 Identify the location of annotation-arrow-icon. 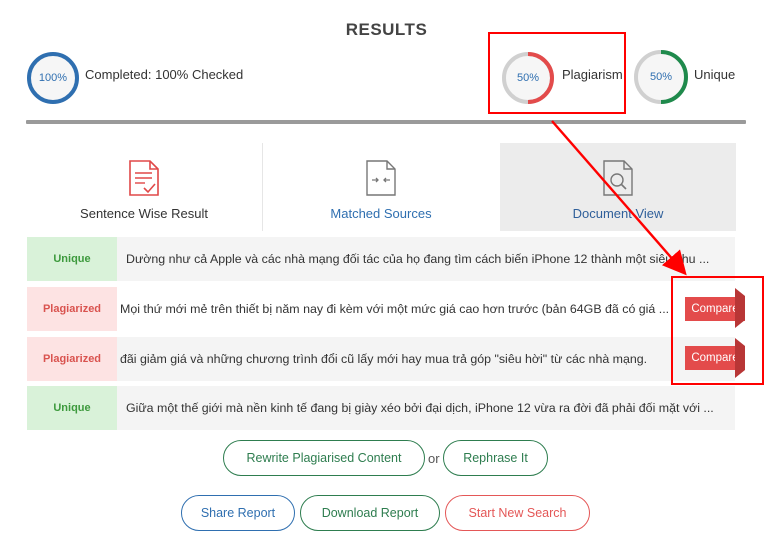
(619, 198).